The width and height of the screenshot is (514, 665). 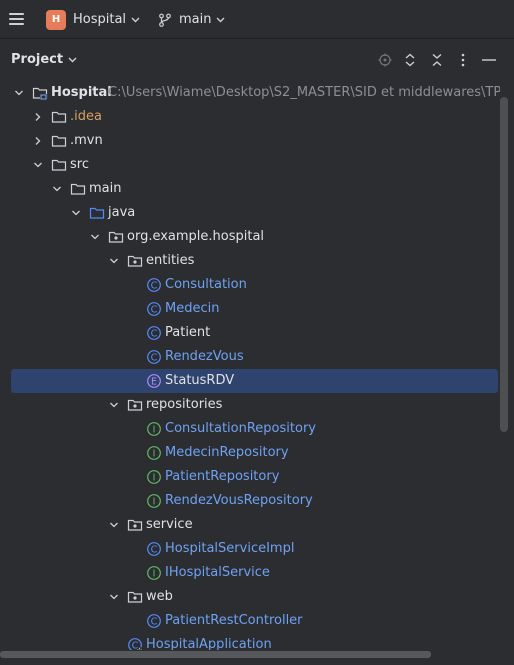 I want to click on tree-node-main: main, so click(x=249, y=189).